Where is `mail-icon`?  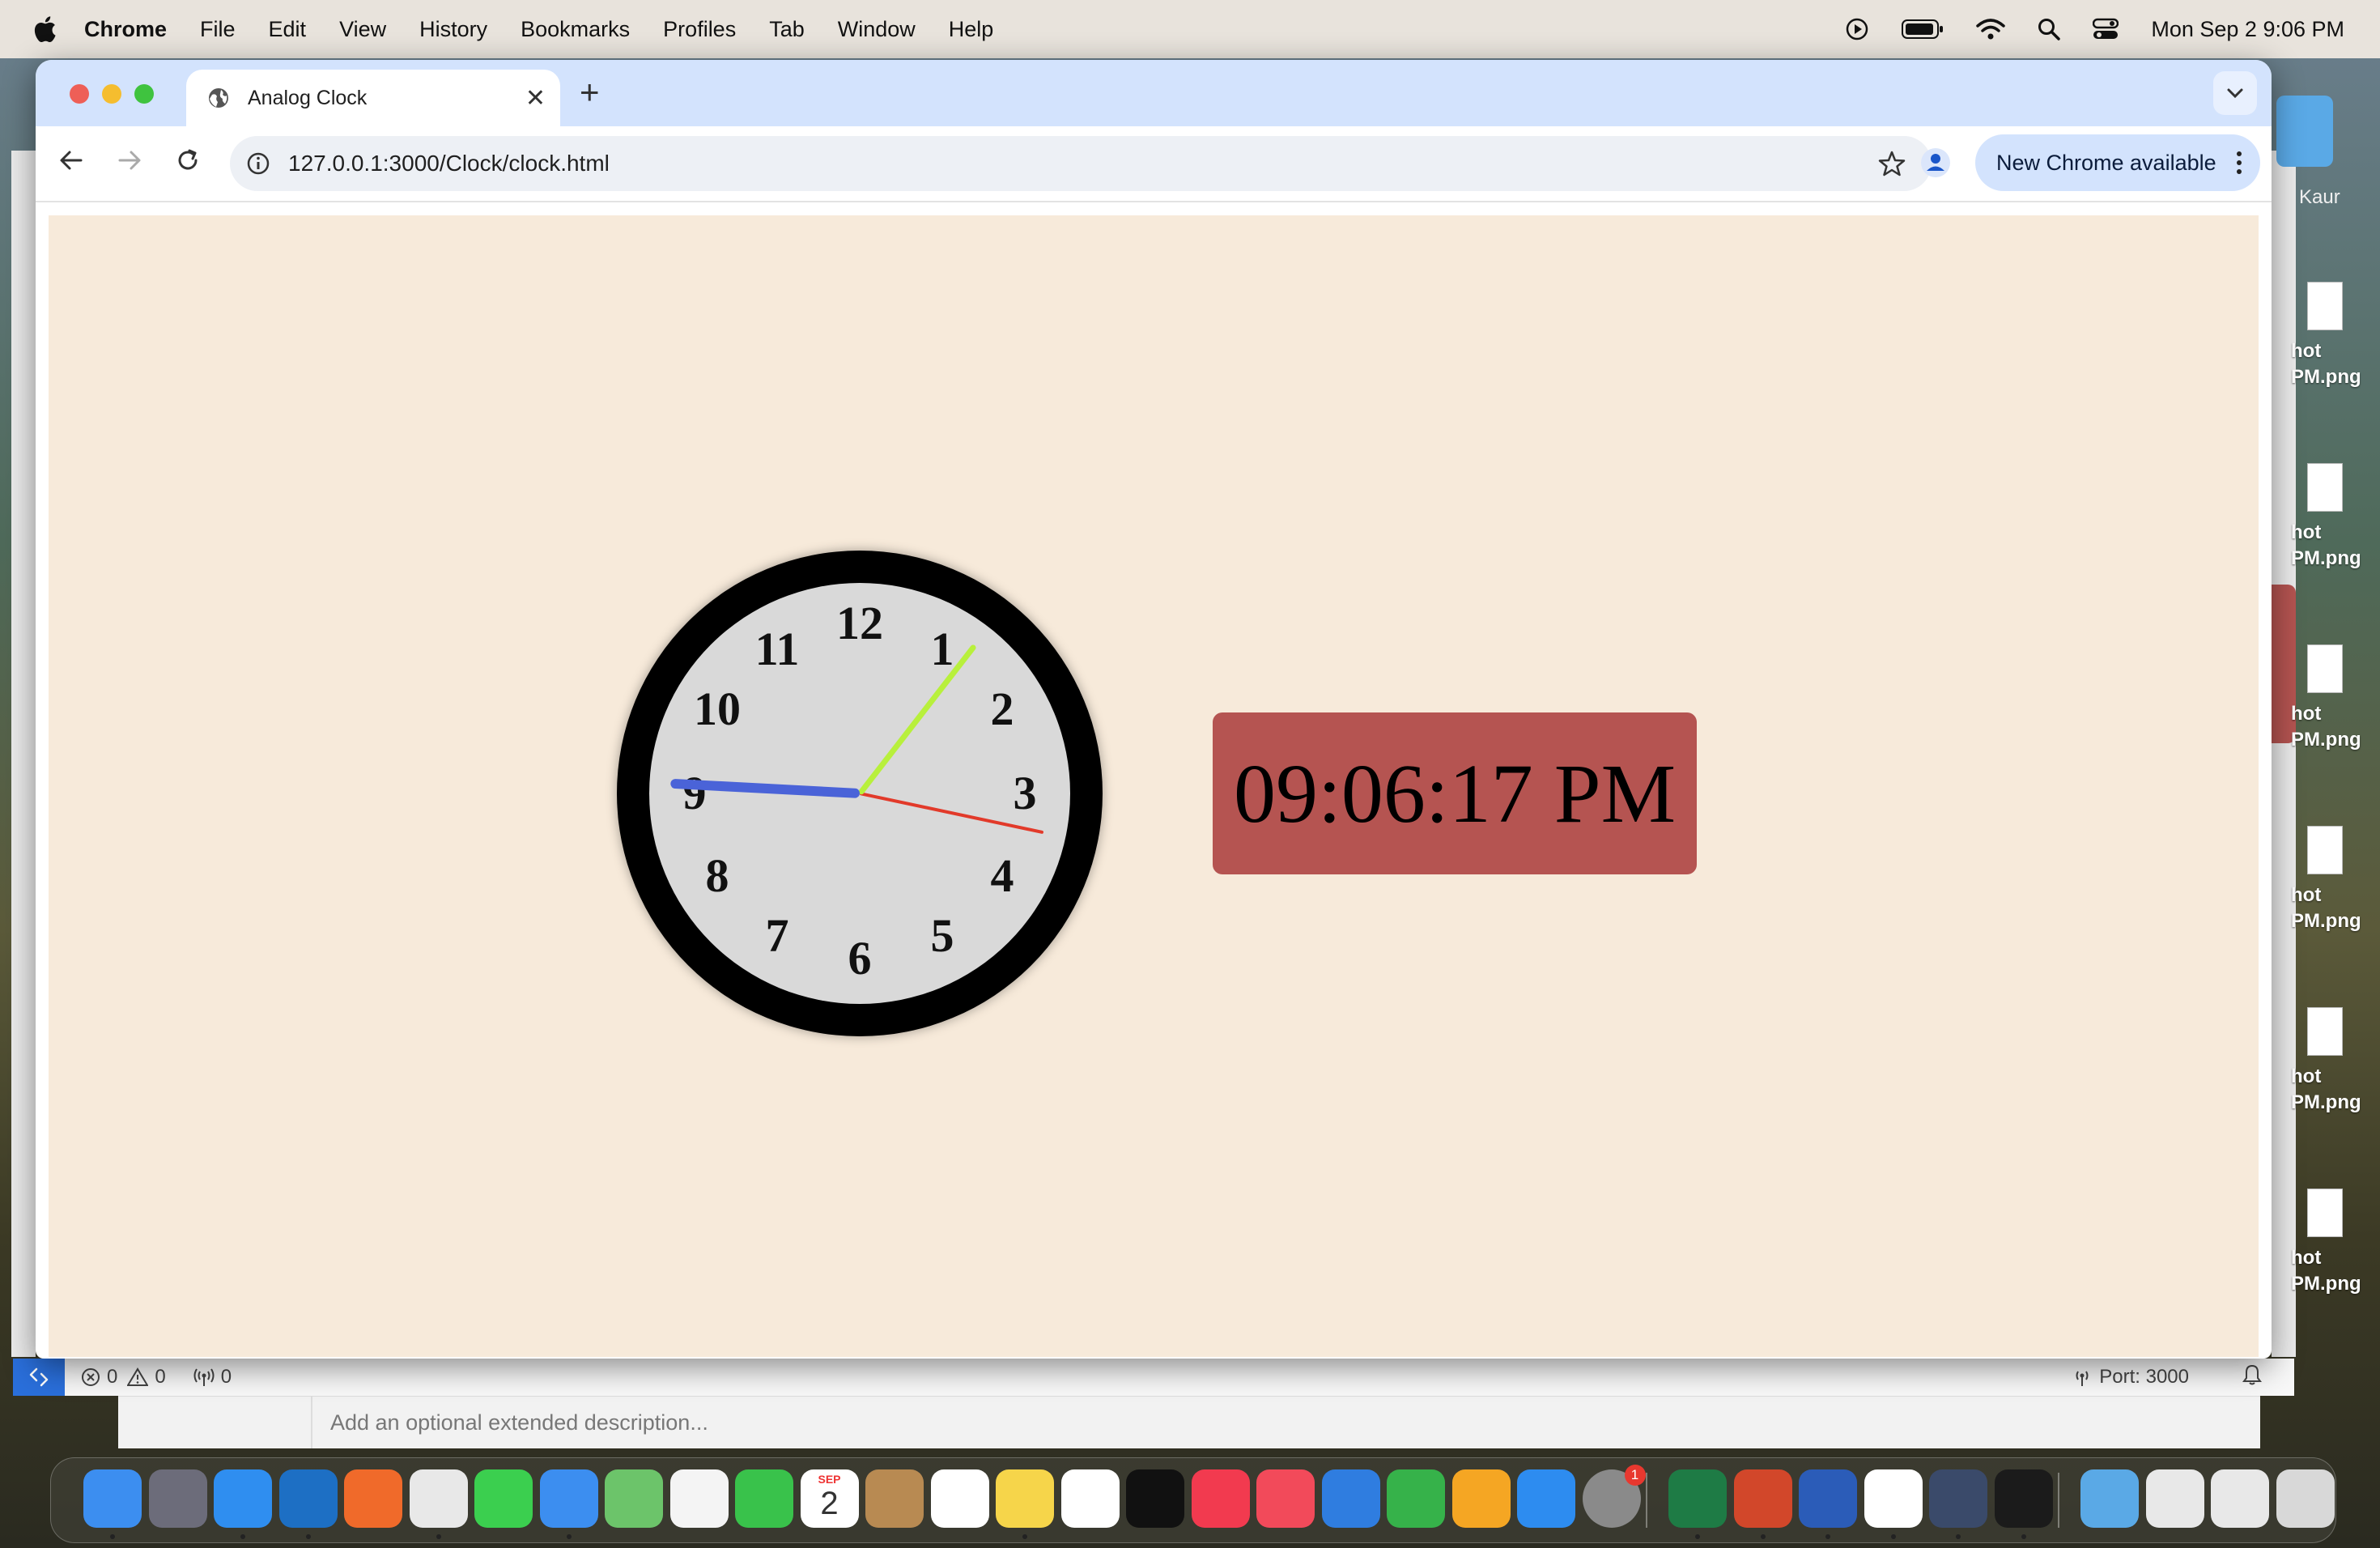 mail-icon is located at coordinates (568, 1498).